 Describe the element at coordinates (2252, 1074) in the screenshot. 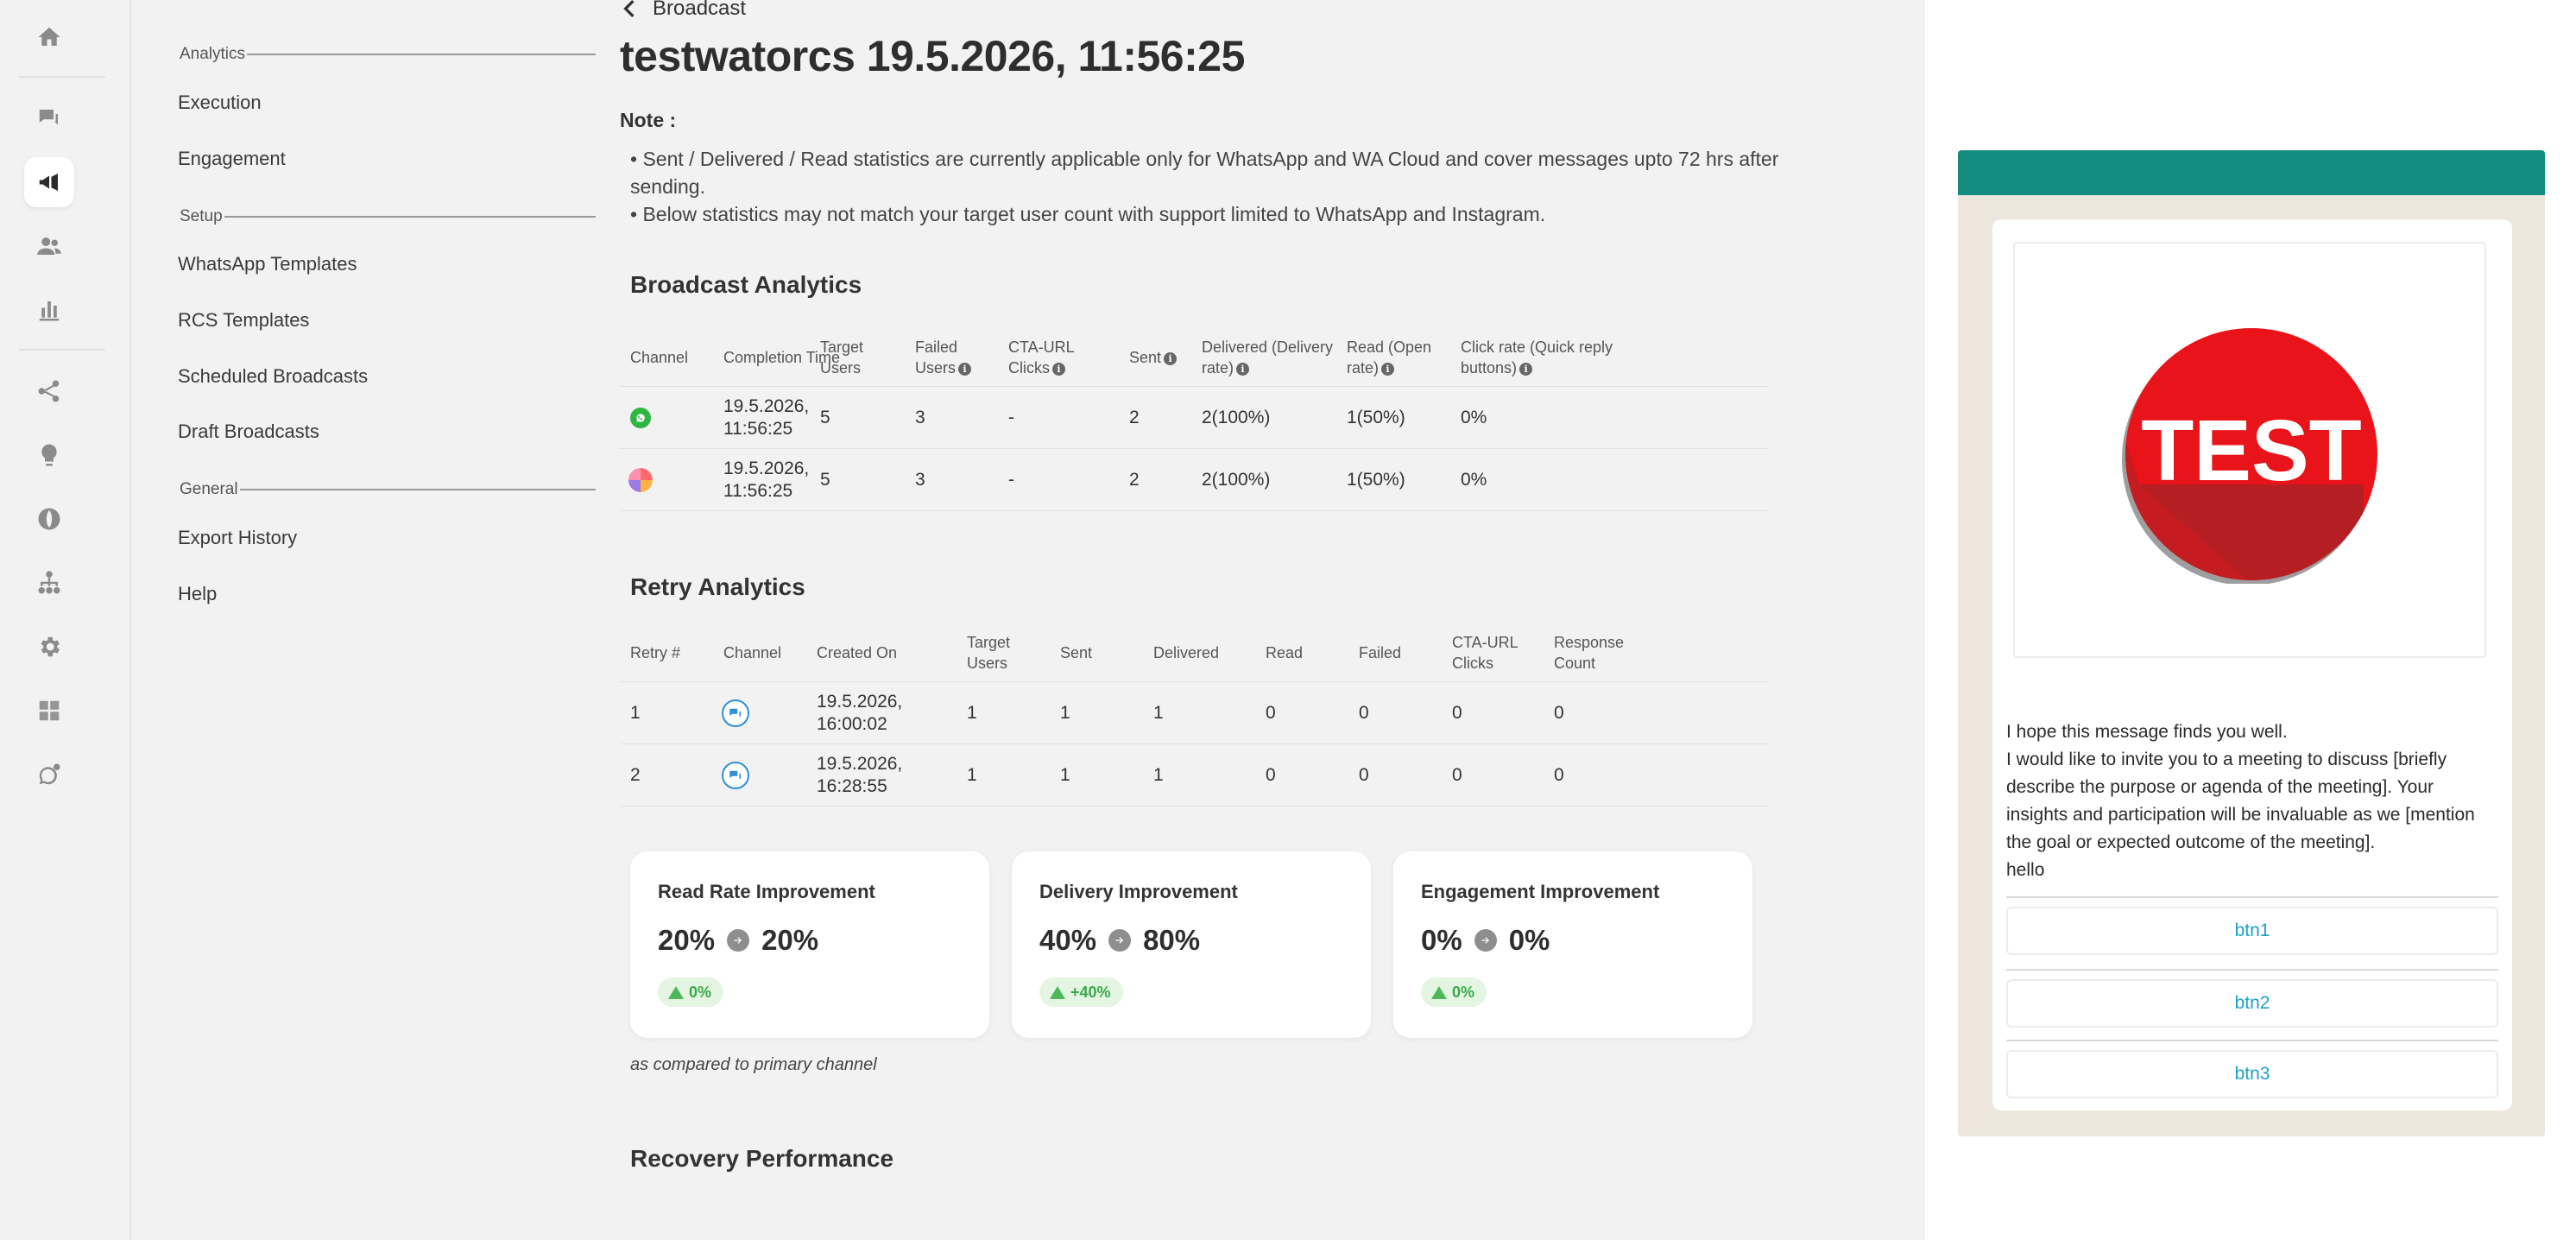

I see `quick-reply-btn3: btn3` at that location.